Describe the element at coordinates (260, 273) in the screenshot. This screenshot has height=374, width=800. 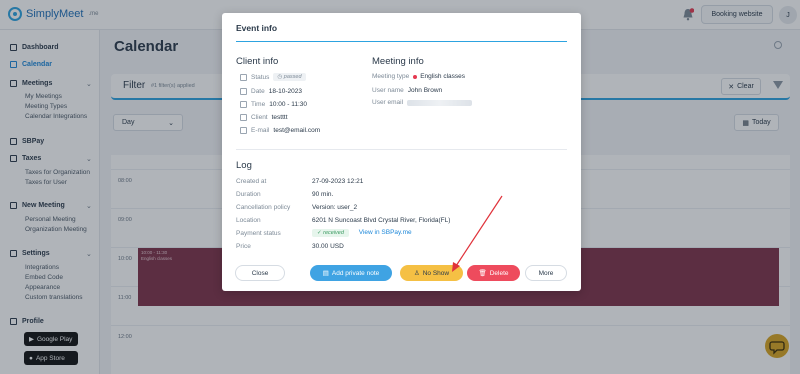
I see `close-button: Close` at that location.